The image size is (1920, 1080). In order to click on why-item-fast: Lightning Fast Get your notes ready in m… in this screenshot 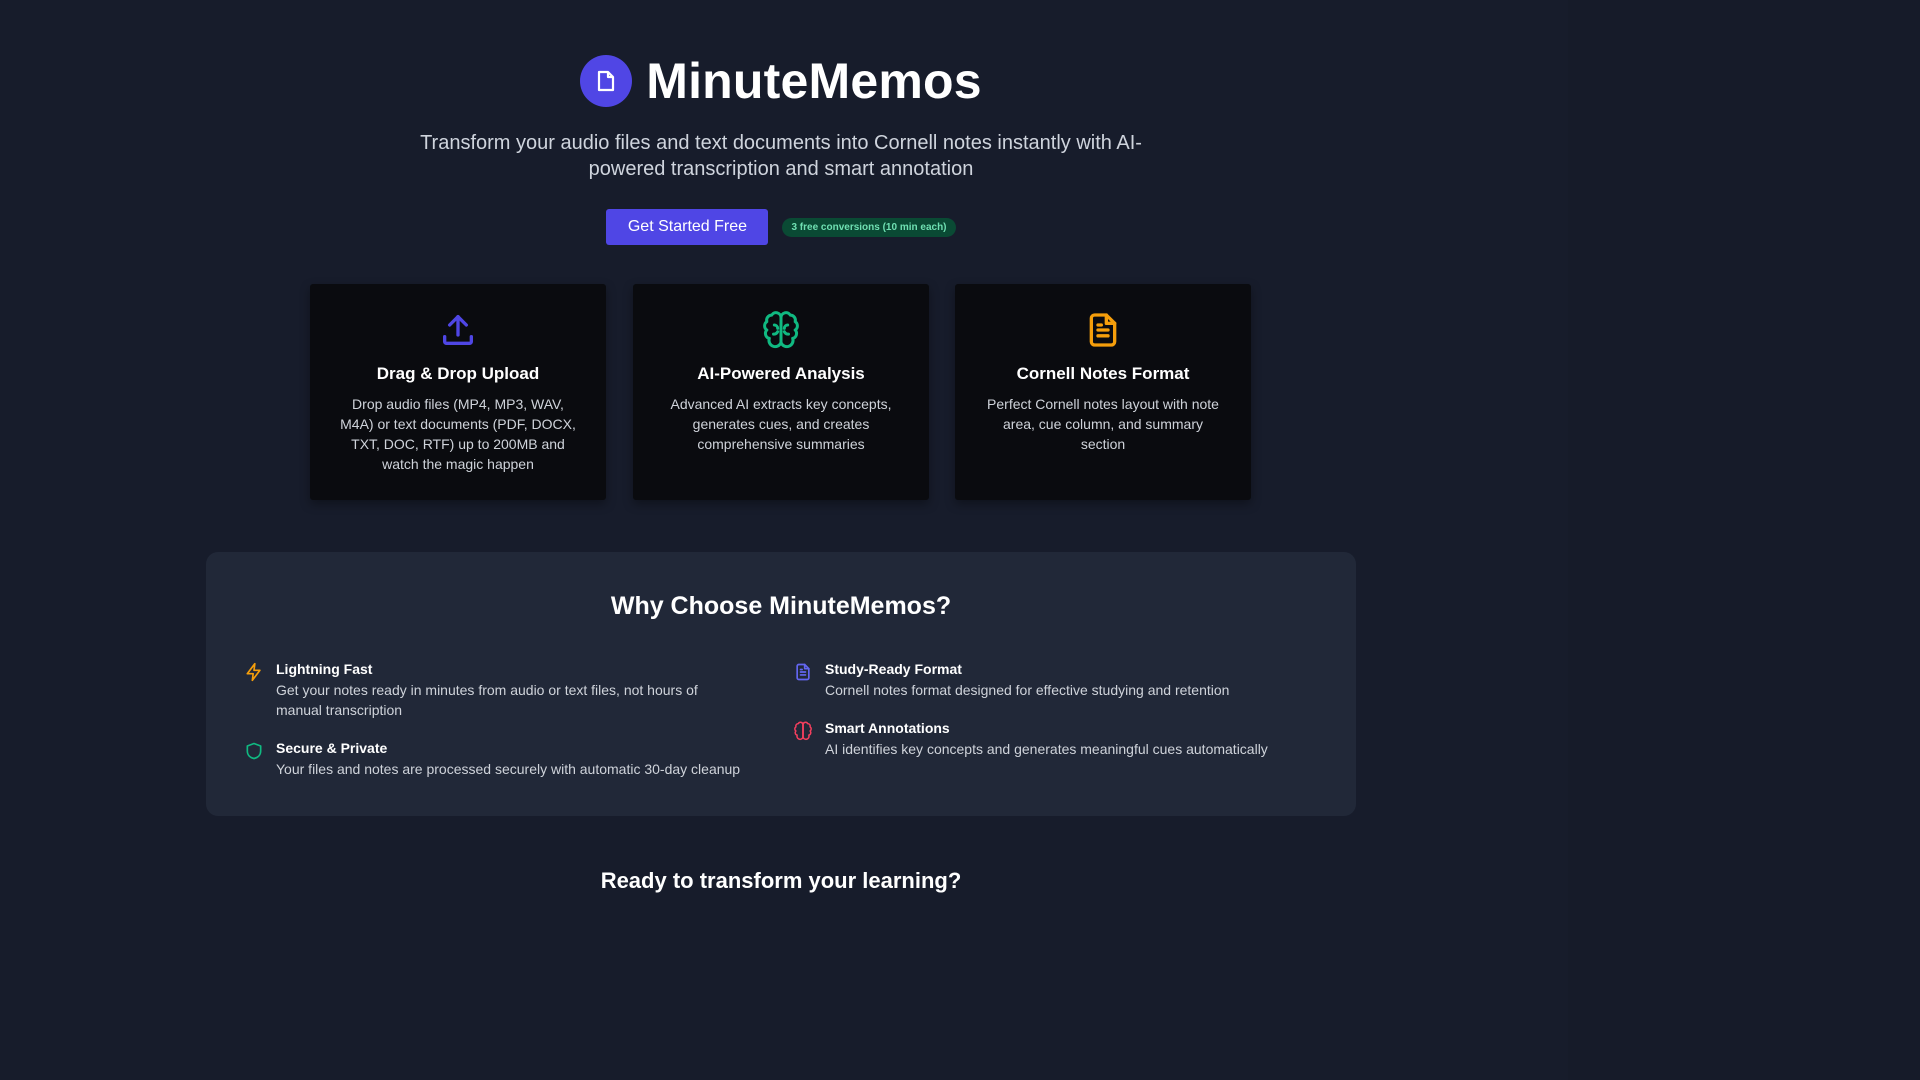, I will do `click(494, 690)`.